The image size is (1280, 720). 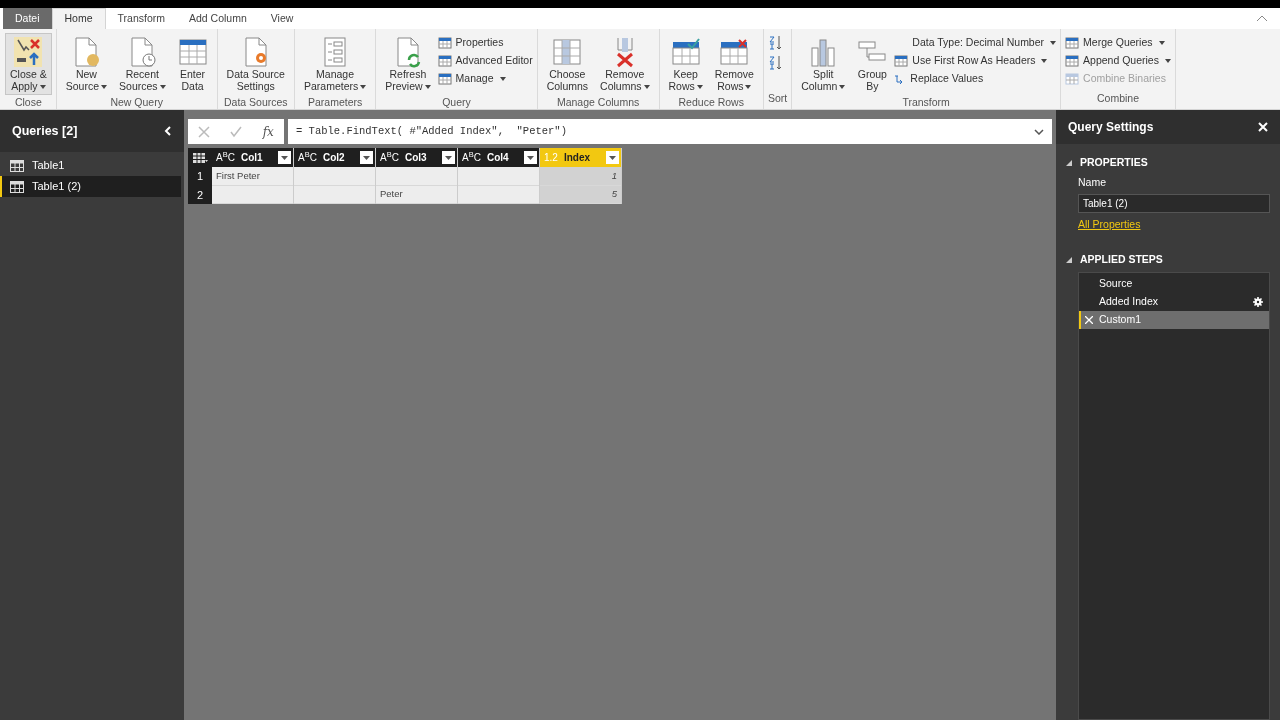 What do you see at coordinates (1089, 320) in the screenshot?
I see `delete-step-icon` at bounding box center [1089, 320].